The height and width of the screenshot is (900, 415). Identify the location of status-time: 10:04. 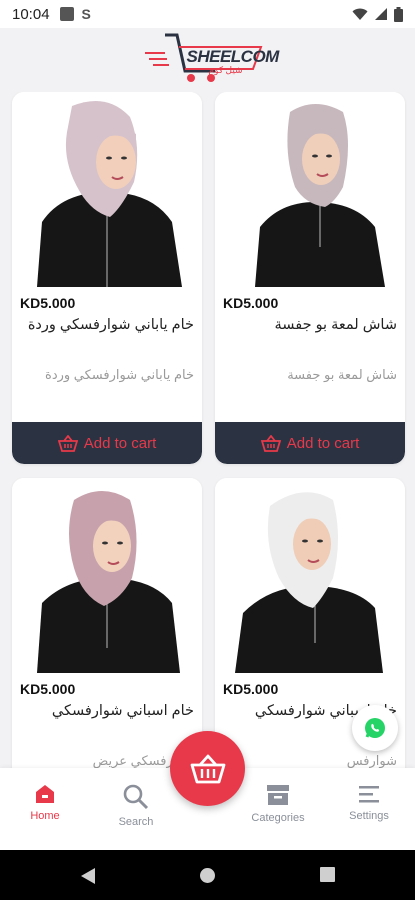
(31, 14).